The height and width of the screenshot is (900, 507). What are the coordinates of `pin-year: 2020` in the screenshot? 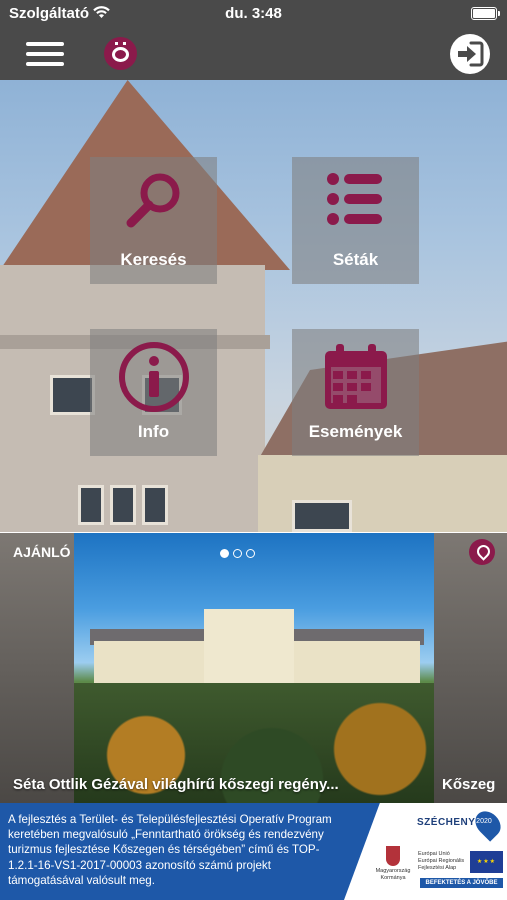 It's located at (484, 822).